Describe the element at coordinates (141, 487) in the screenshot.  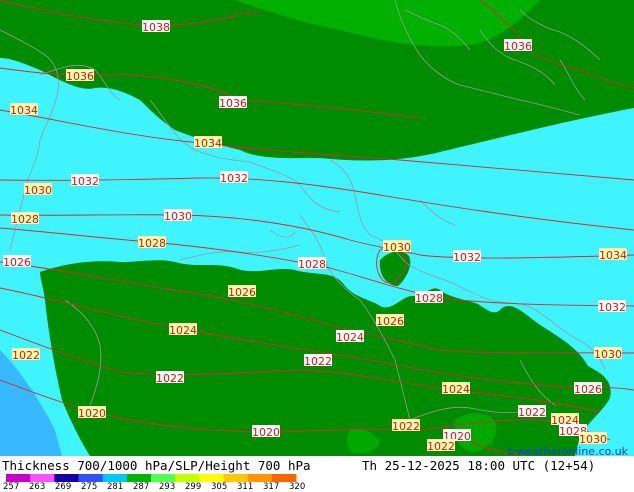
I see `scale-tick-label: 287` at that location.